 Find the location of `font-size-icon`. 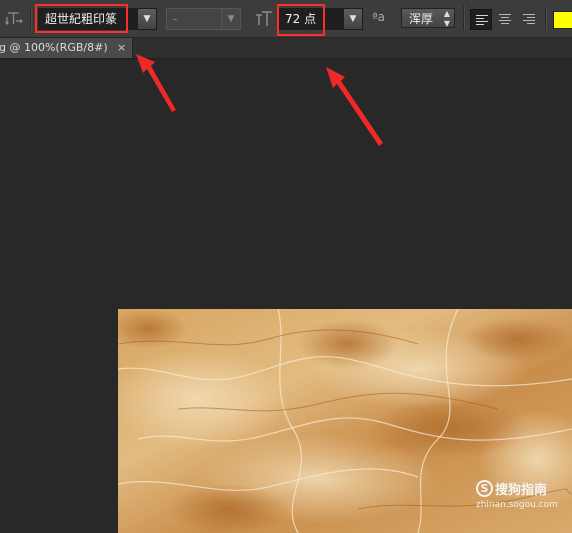

font-size-icon is located at coordinates (264, 18).